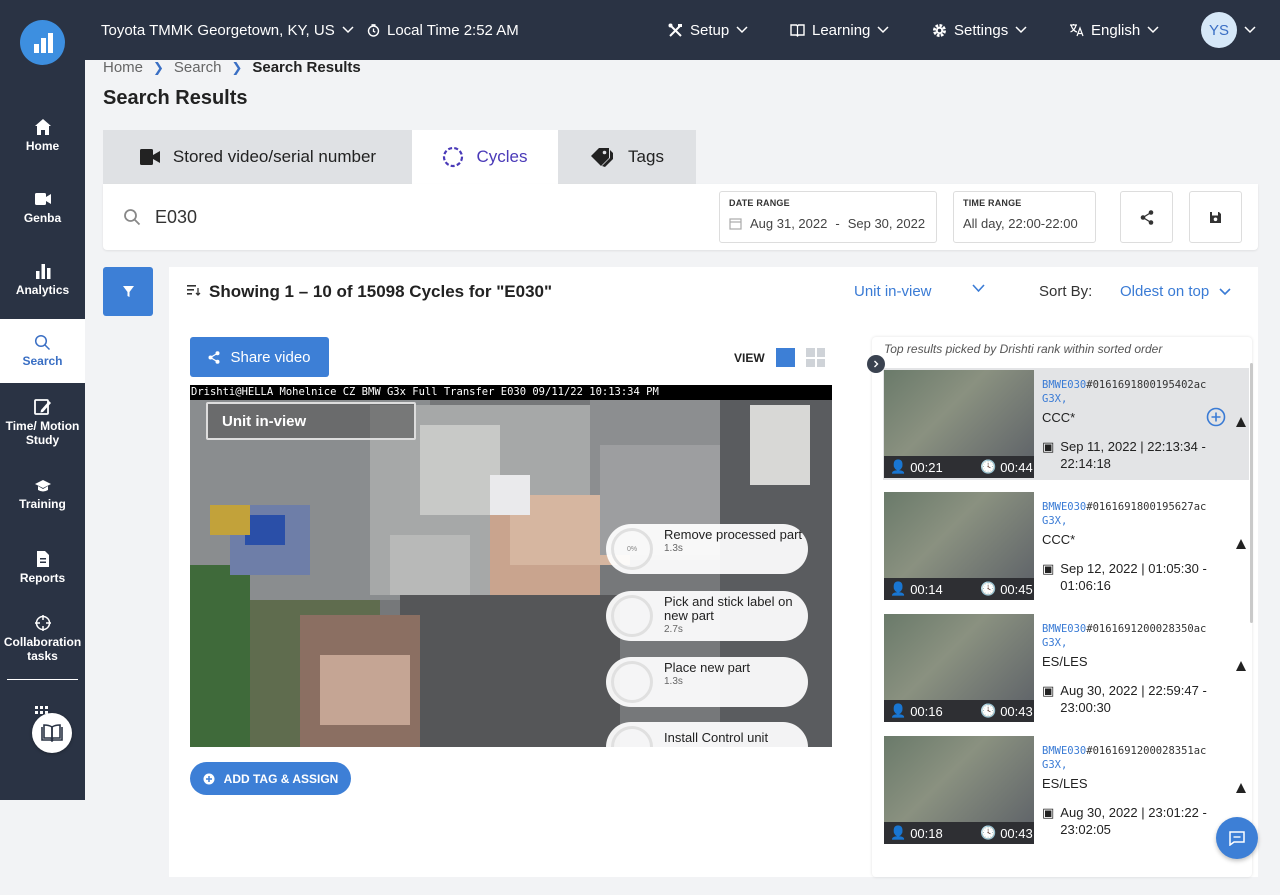 This screenshot has height=895, width=1280. Describe the element at coordinates (42, 422) in the screenshot. I see `sidebar-item-time-motion: Time/ Motion Study` at that location.